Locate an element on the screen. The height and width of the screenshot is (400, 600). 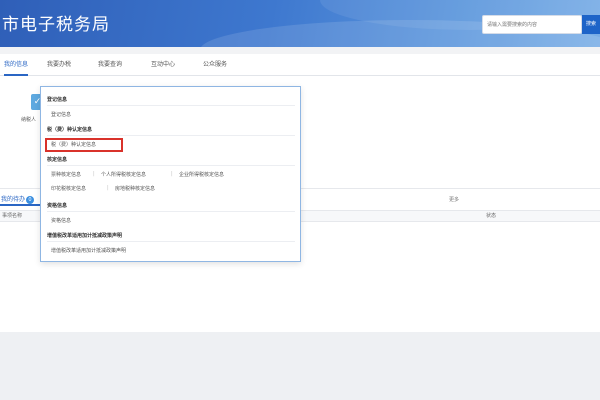
dropdown-link-registration-info: 登记信息 is located at coordinates (61, 114).